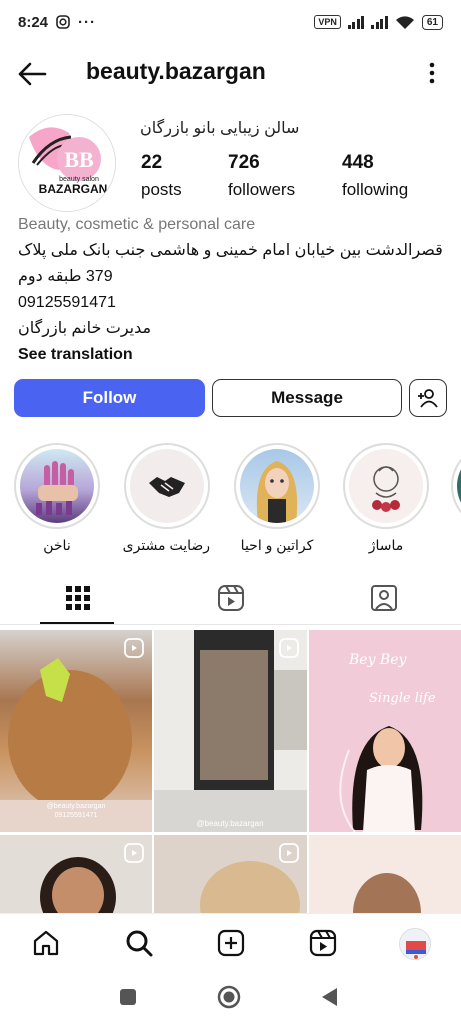  I want to click on stat-followers: 726 followers, so click(261, 176).